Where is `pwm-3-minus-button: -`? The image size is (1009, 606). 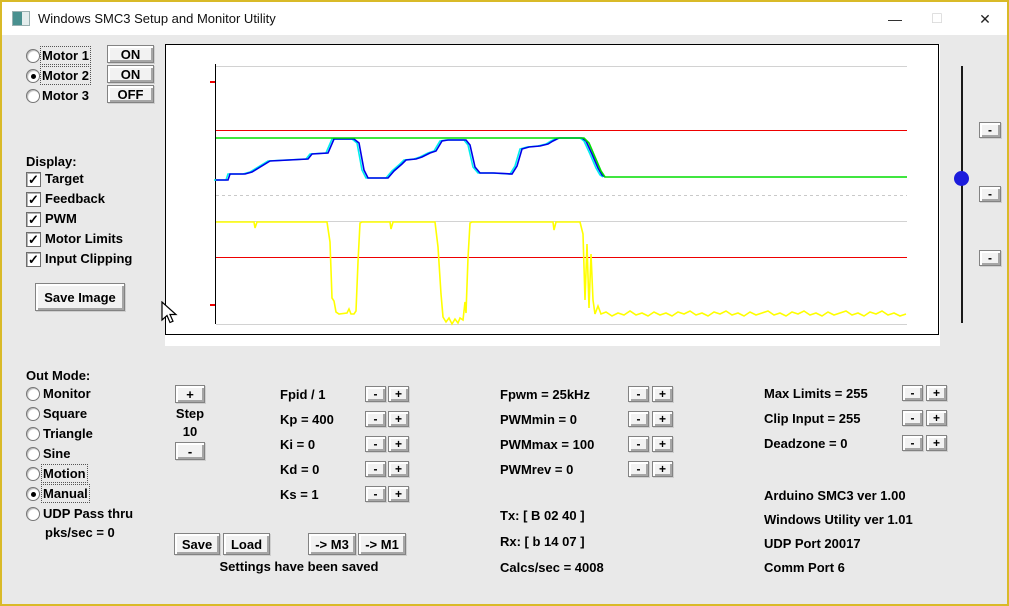
pwm-3-minus-button: - is located at coordinates (638, 469).